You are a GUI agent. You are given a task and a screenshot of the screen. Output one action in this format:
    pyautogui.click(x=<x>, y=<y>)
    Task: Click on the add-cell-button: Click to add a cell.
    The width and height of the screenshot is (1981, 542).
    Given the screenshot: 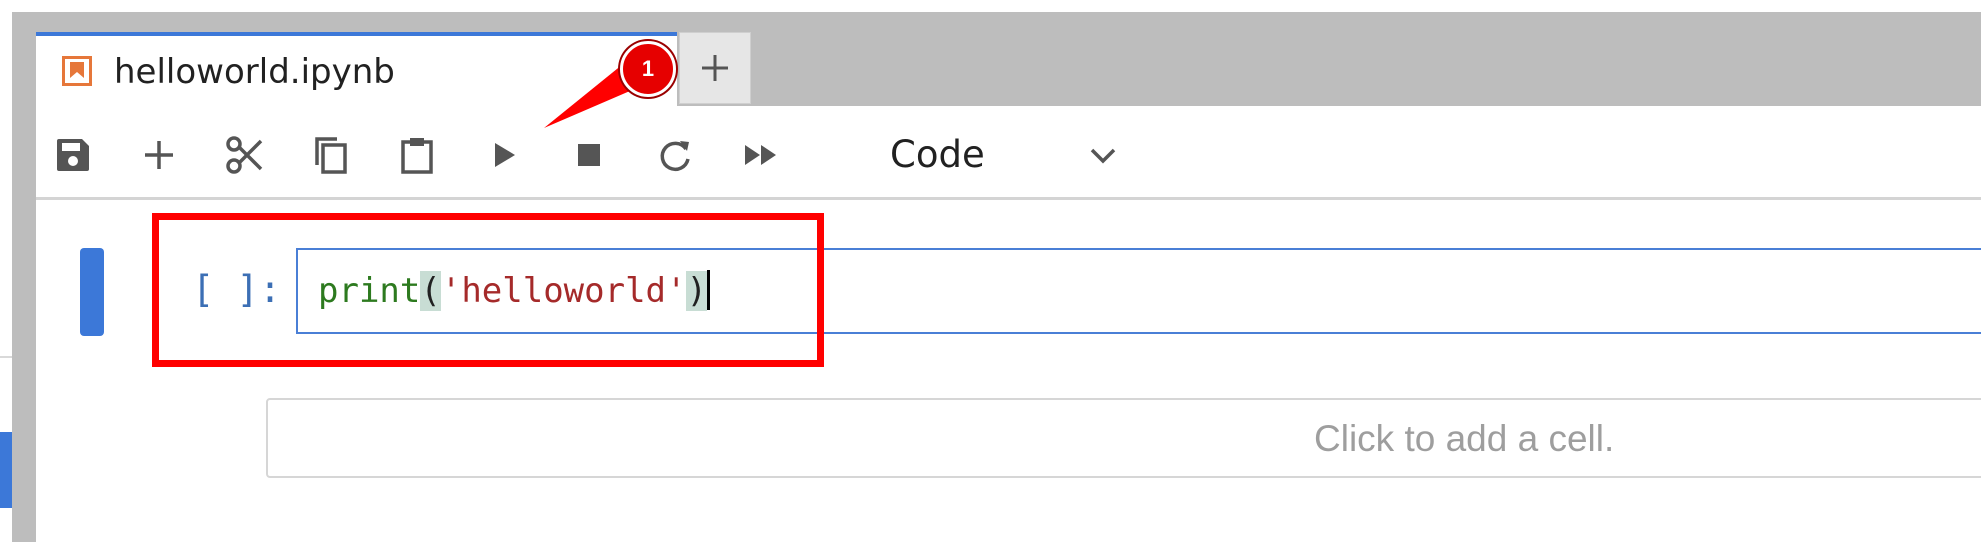 What is the action you would take?
    pyautogui.click(x=1123, y=438)
    